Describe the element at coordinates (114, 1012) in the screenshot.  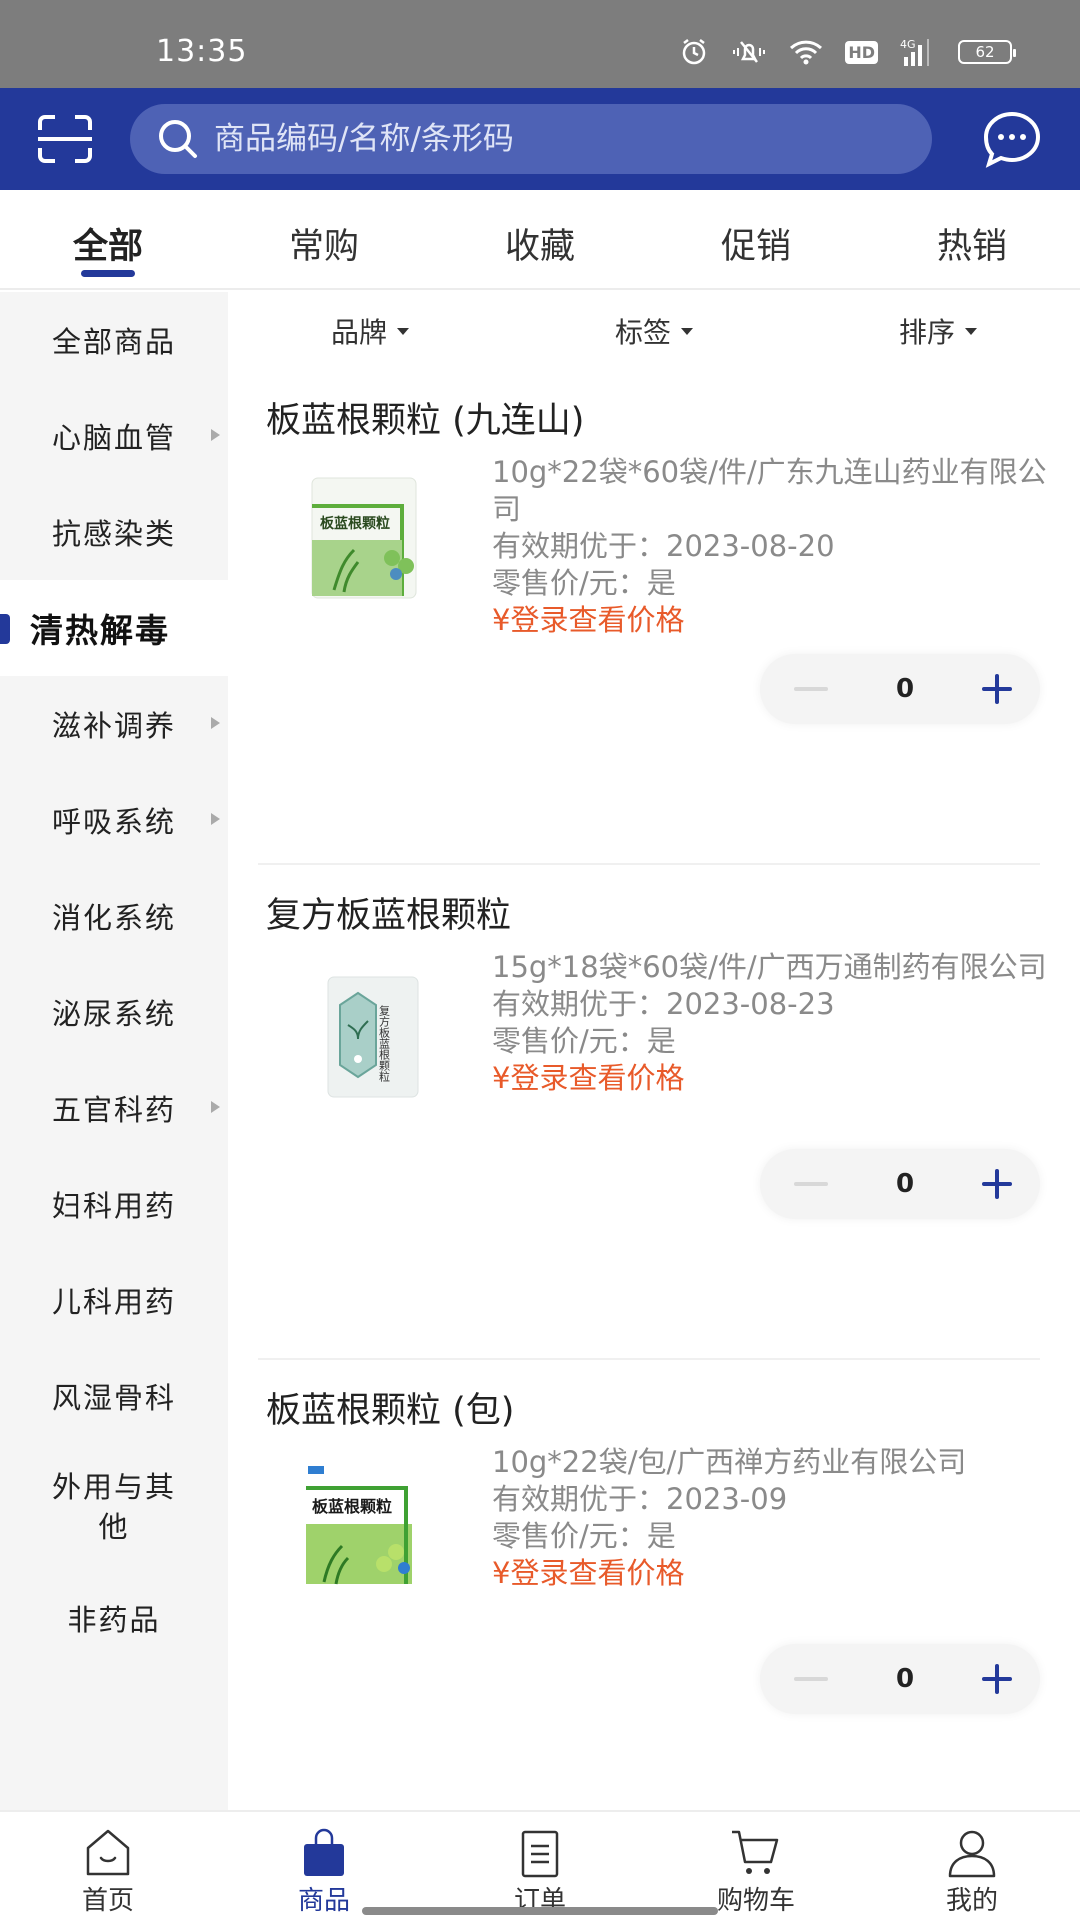
I see `sidebar-item-urinary: 泌尿系统` at that location.